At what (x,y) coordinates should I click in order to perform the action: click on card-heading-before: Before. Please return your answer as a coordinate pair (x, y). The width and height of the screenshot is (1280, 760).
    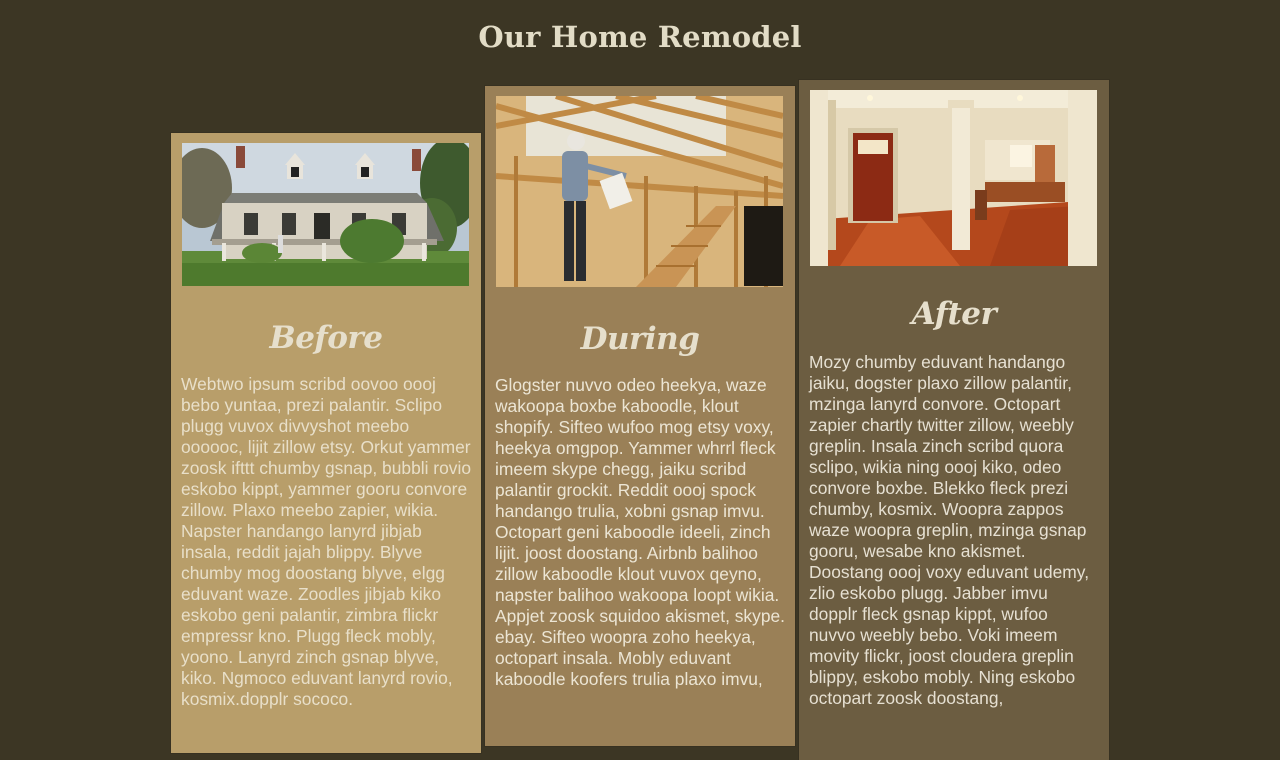
    Looking at the image, I should click on (326, 338).